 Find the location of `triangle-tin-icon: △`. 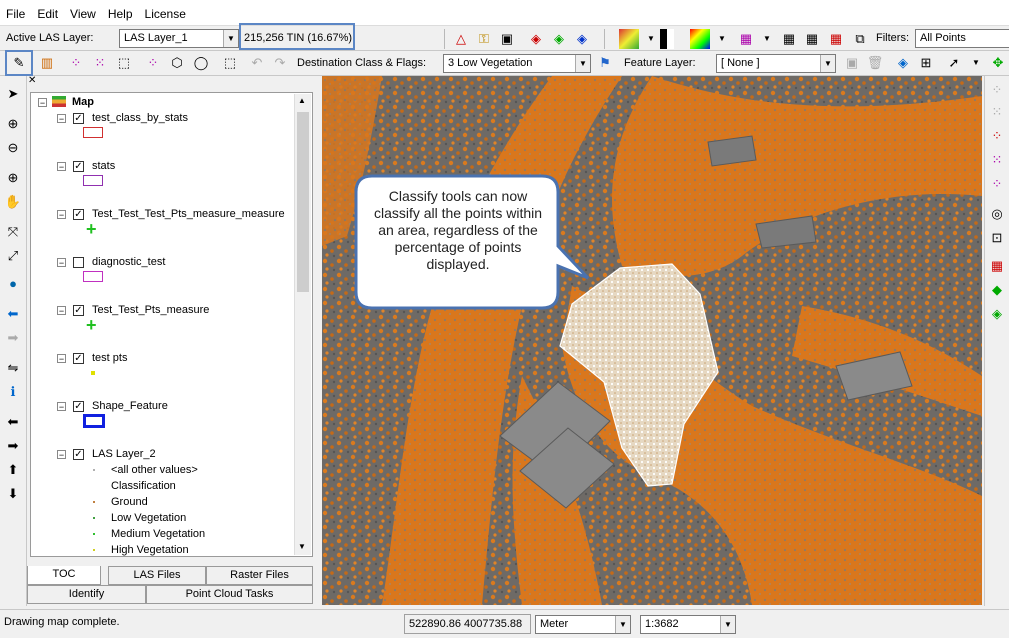

triangle-tin-icon: △ is located at coordinates (461, 39).